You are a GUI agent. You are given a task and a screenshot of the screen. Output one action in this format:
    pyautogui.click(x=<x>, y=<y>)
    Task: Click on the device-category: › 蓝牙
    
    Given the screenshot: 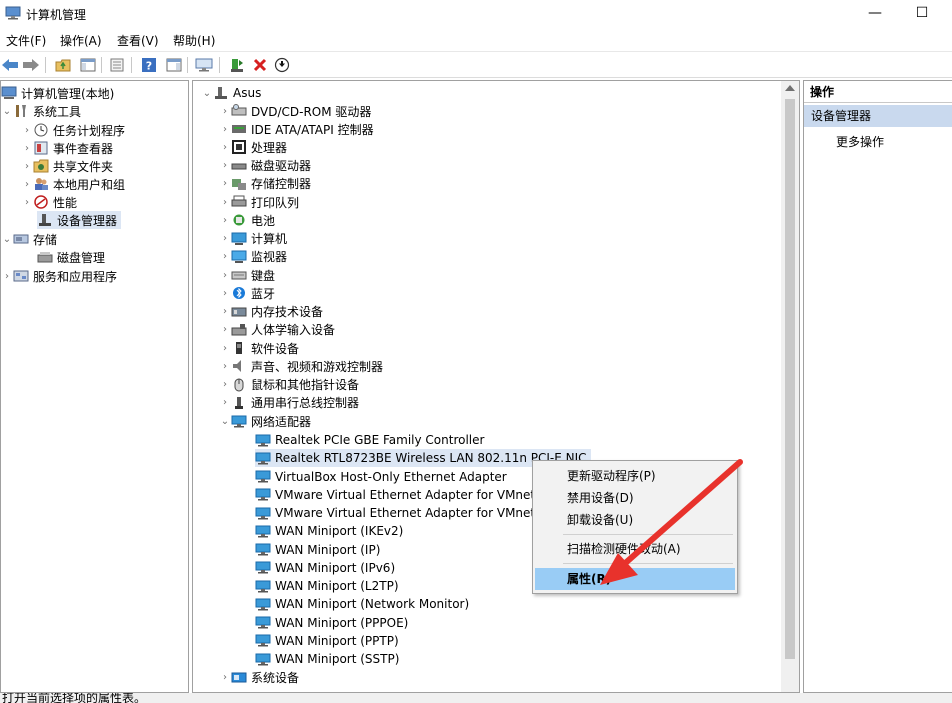 What is the action you would take?
    pyautogui.click(x=247, y=293)
    